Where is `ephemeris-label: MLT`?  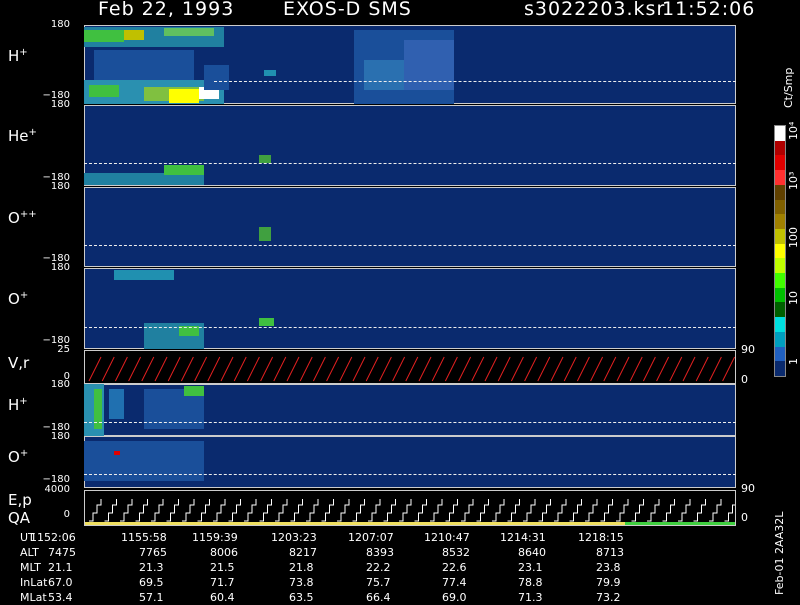 ephemeris-label: MLT is located at coordinates (30, 567).